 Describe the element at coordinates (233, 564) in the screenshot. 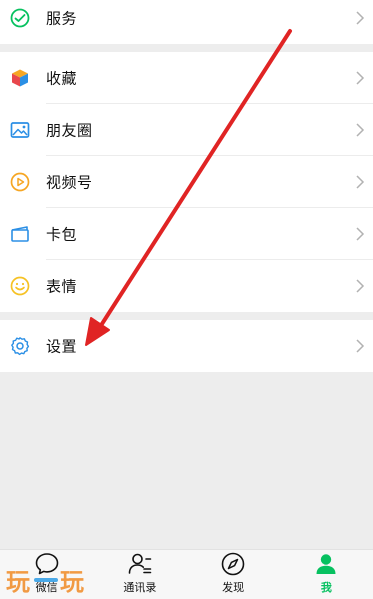

I see `compass-icon` at that location.